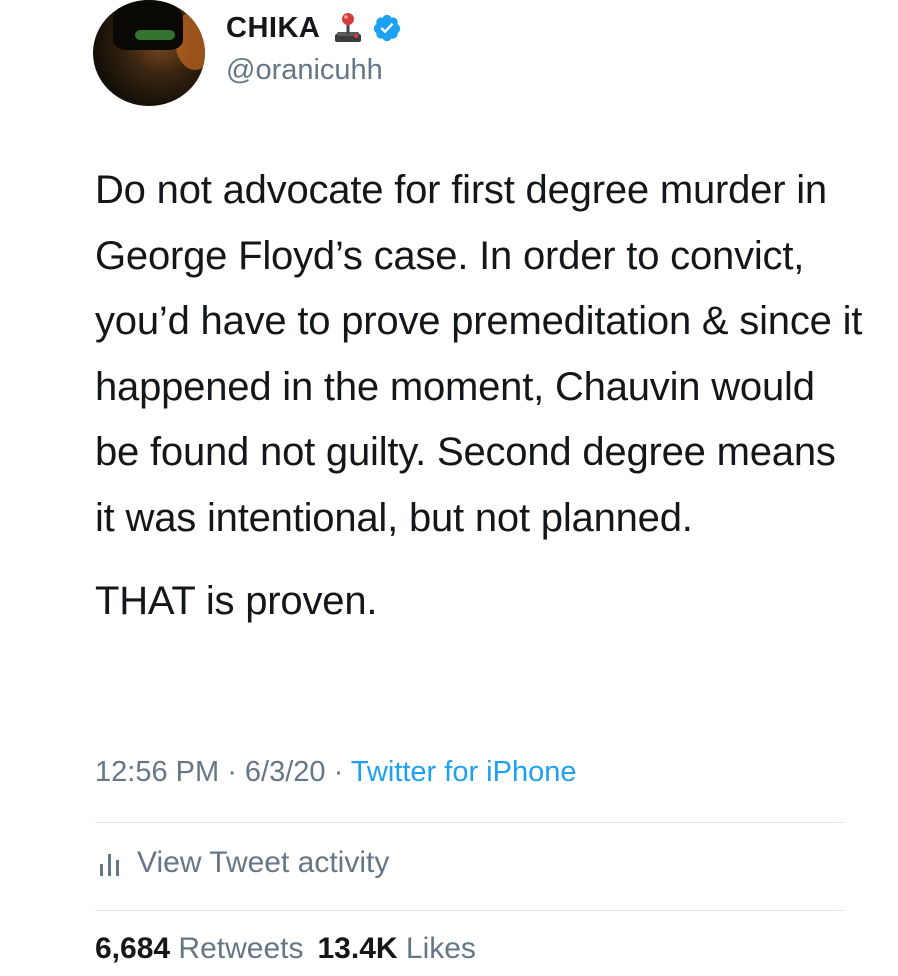  What do you see at coordinates (387, 28) in the screenshot?
I see `verified-badge-icon` at bounding box center [387, 28].